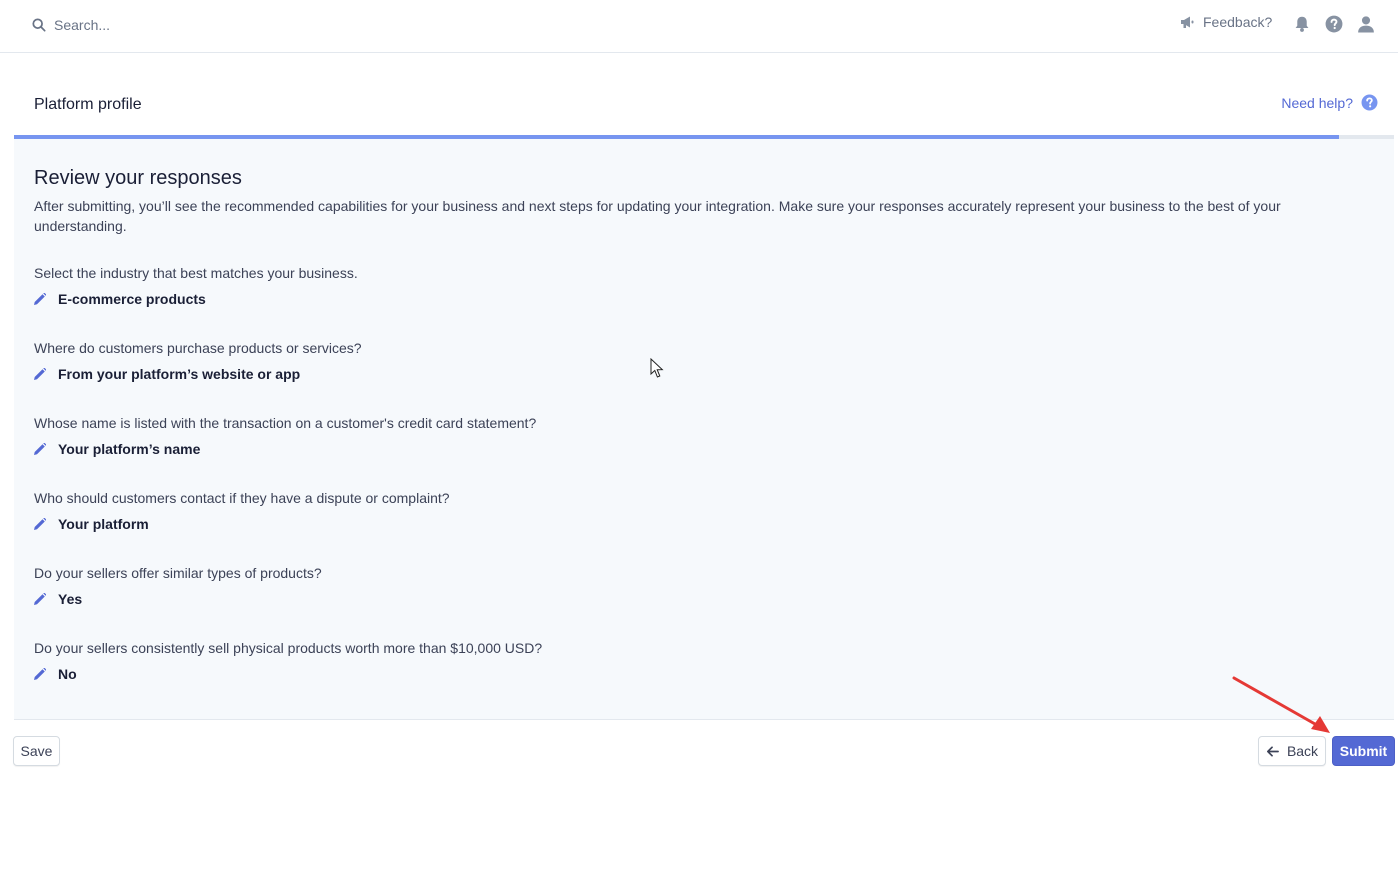  What do you see at coordinates (657, 368) in the screenshot?
I see `mouse-cursor-icon` at bounding box center [657, 368].